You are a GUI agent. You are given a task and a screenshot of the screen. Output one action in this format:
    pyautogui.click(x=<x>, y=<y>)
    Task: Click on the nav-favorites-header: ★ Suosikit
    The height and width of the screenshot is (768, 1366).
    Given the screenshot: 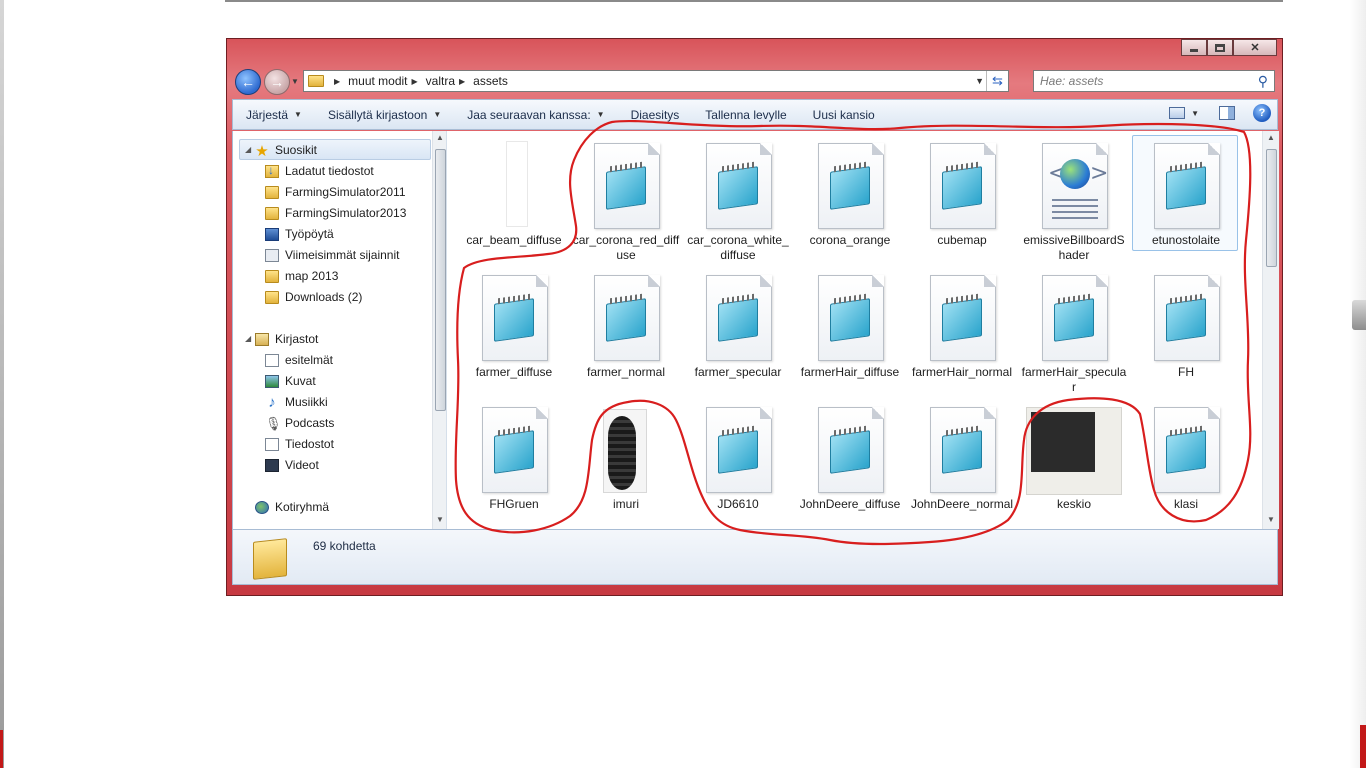 What is the action you would take?
    pyautogui.click(x=286, y=150)
    